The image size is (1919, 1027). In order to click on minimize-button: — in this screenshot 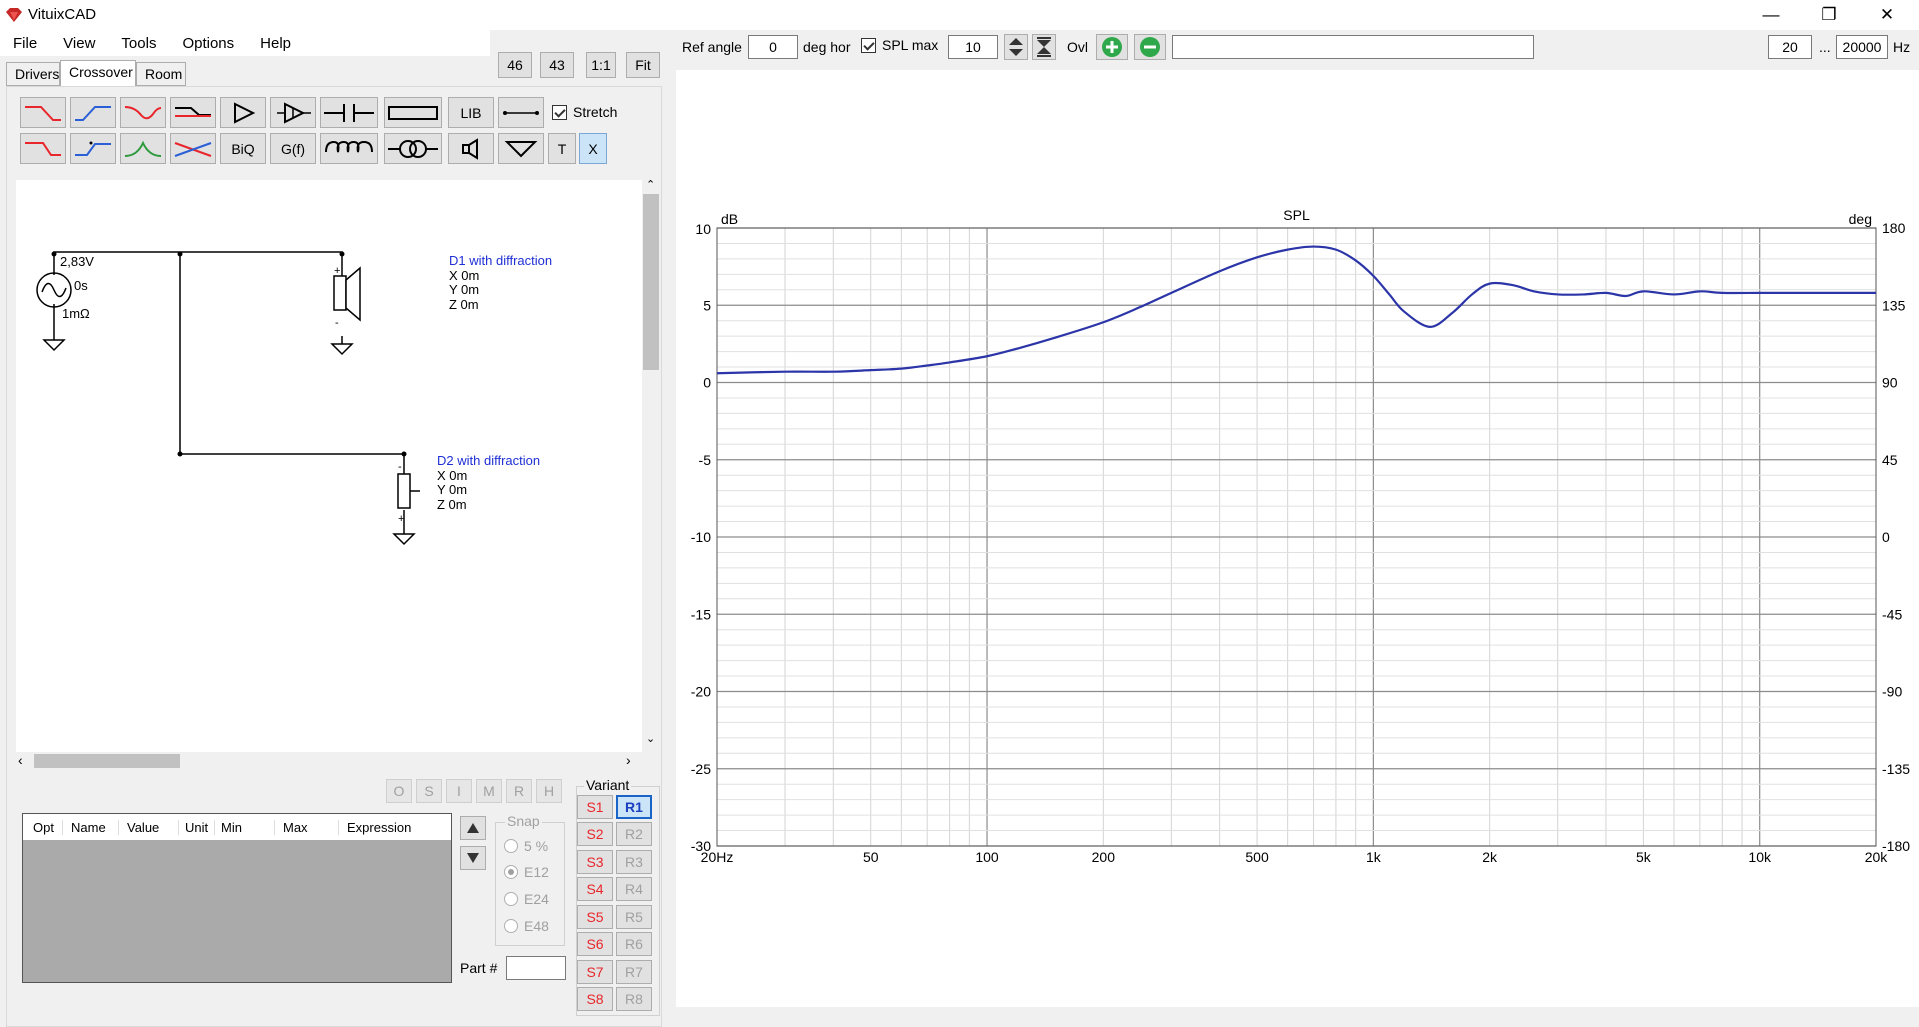, I will do `click(1771, 15)`.